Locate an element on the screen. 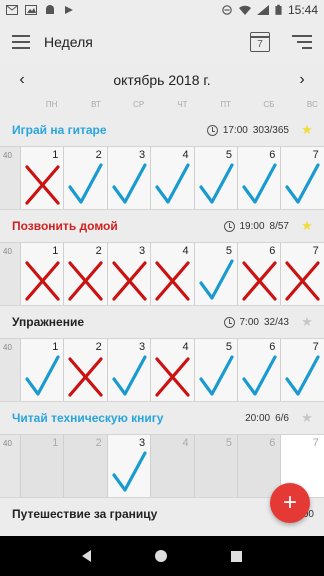 The height and width of the screenshot is (576, 324). menu-icon is located at coordinates (21, 42).